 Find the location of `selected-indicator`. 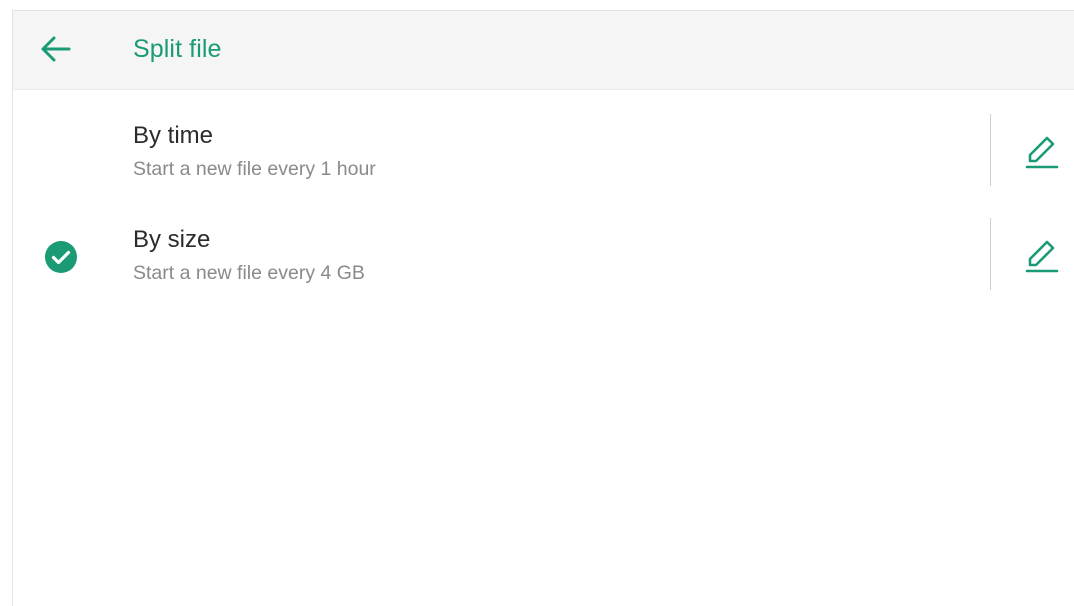

selected-indicator is located at coordinates (61, 257).